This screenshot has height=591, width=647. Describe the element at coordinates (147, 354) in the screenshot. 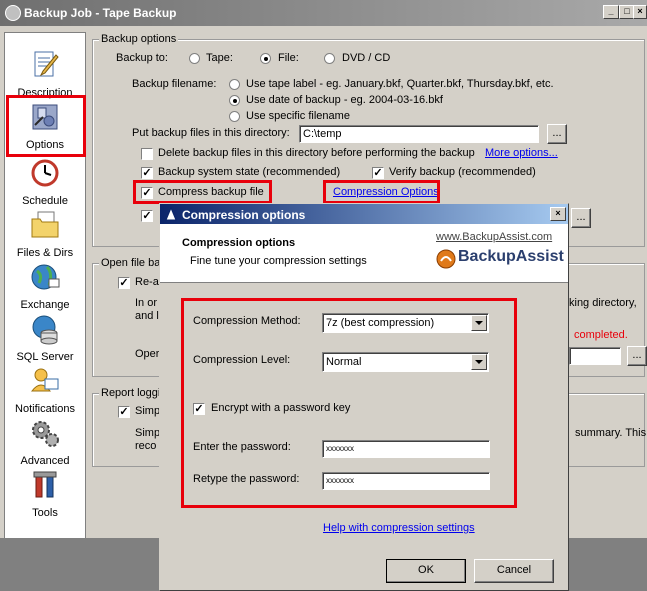

I see `open-files-text-3: Oper` at that location.